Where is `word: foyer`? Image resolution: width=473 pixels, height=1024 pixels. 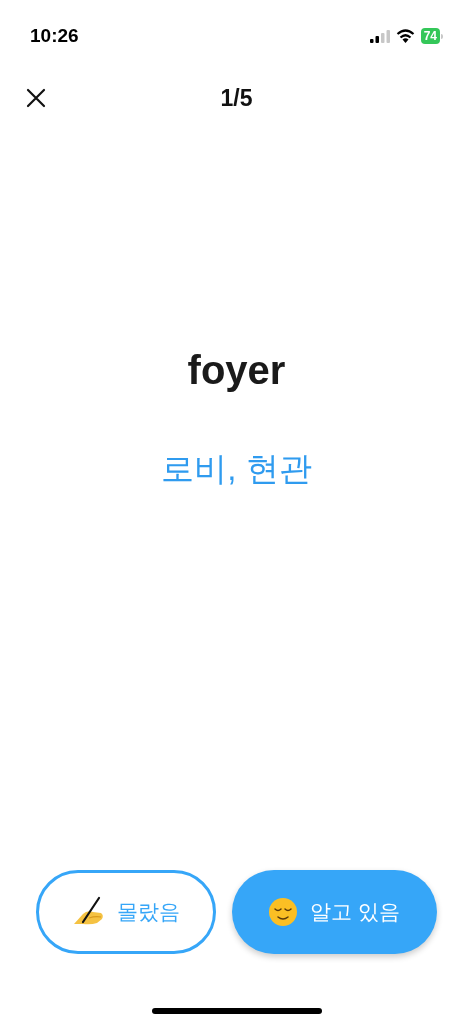
word: foyer is located at coordinates (236, 370).